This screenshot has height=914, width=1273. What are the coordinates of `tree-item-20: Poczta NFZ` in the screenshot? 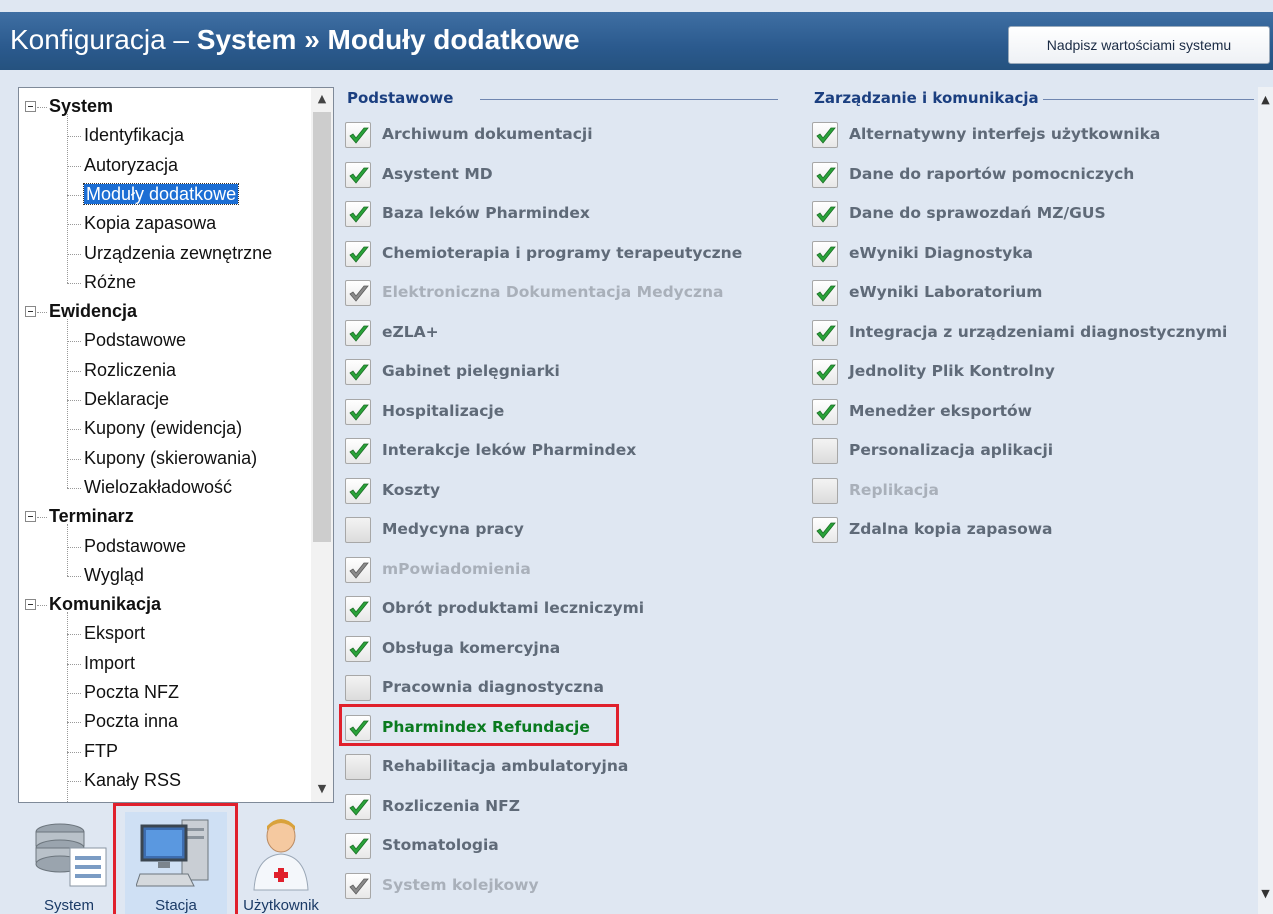 It's located at (131, 692).